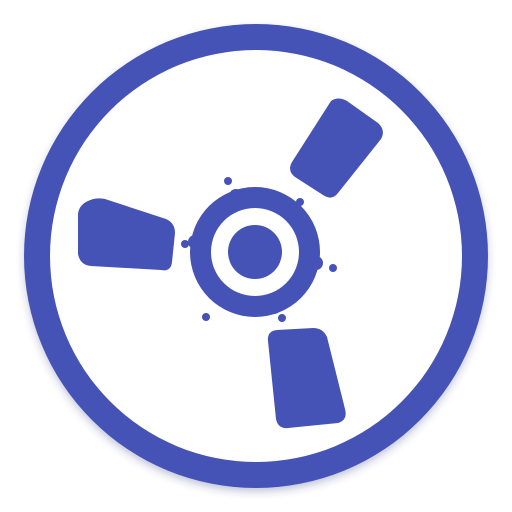  What do you see at coordinates (255, 252) in the screenshot?
I see `hub-core` at bounding box center [255, 252].